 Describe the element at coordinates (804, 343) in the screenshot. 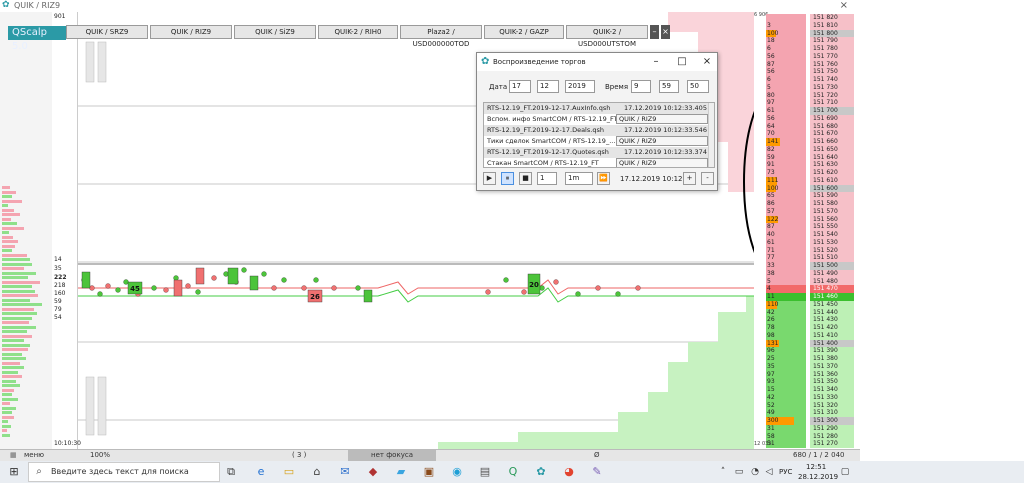

I see `ladder-row: 131 151 400` at that location.